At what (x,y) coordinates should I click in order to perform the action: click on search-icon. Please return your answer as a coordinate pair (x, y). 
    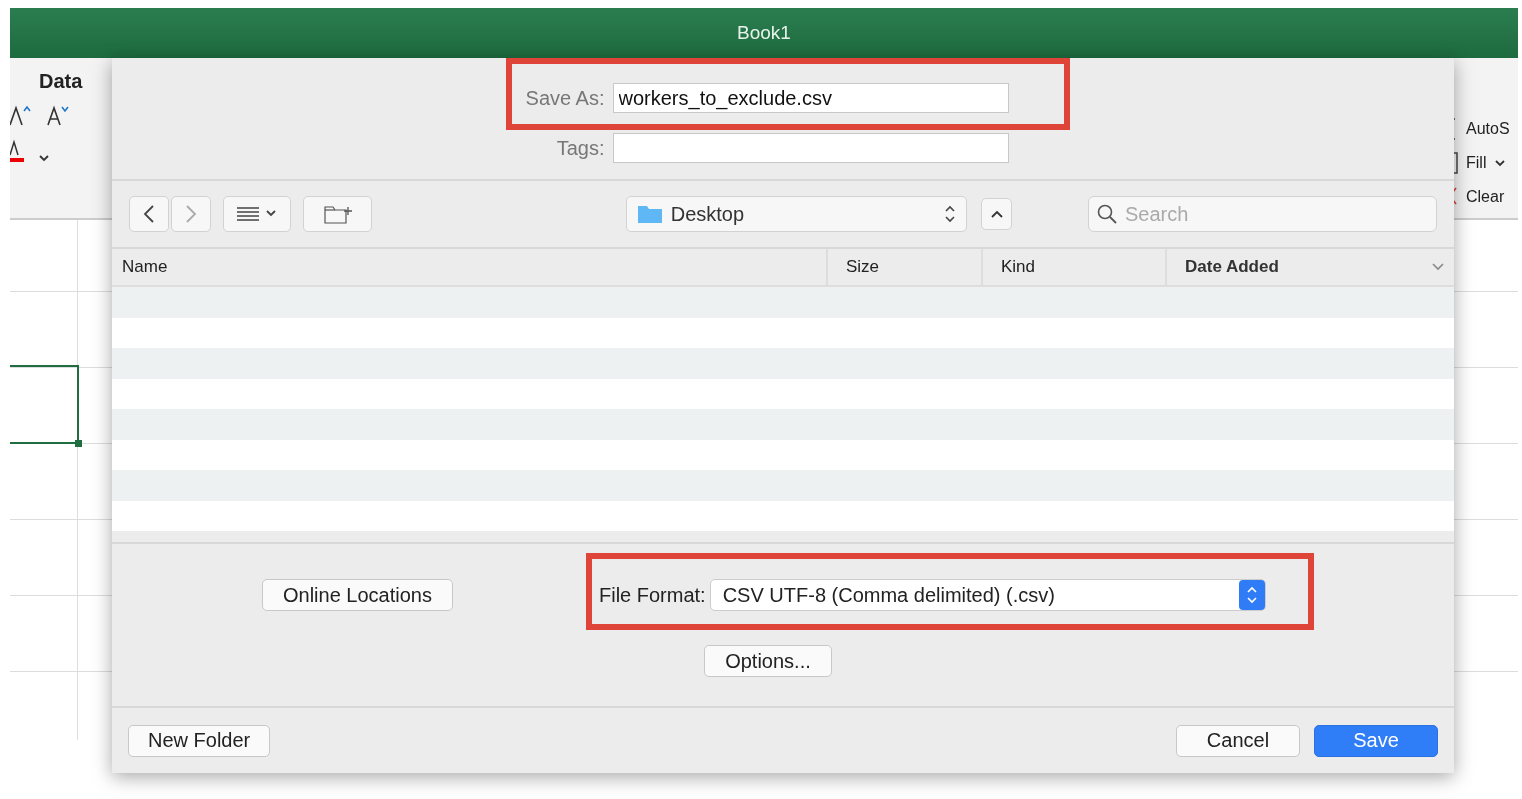
    Looking at the image, I should click on (1107, 214).